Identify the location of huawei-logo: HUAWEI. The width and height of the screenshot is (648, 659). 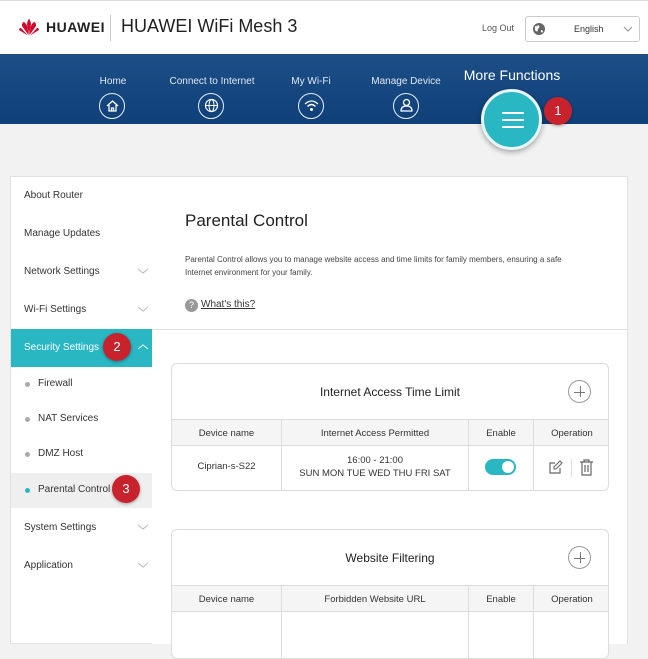
(61, 27).